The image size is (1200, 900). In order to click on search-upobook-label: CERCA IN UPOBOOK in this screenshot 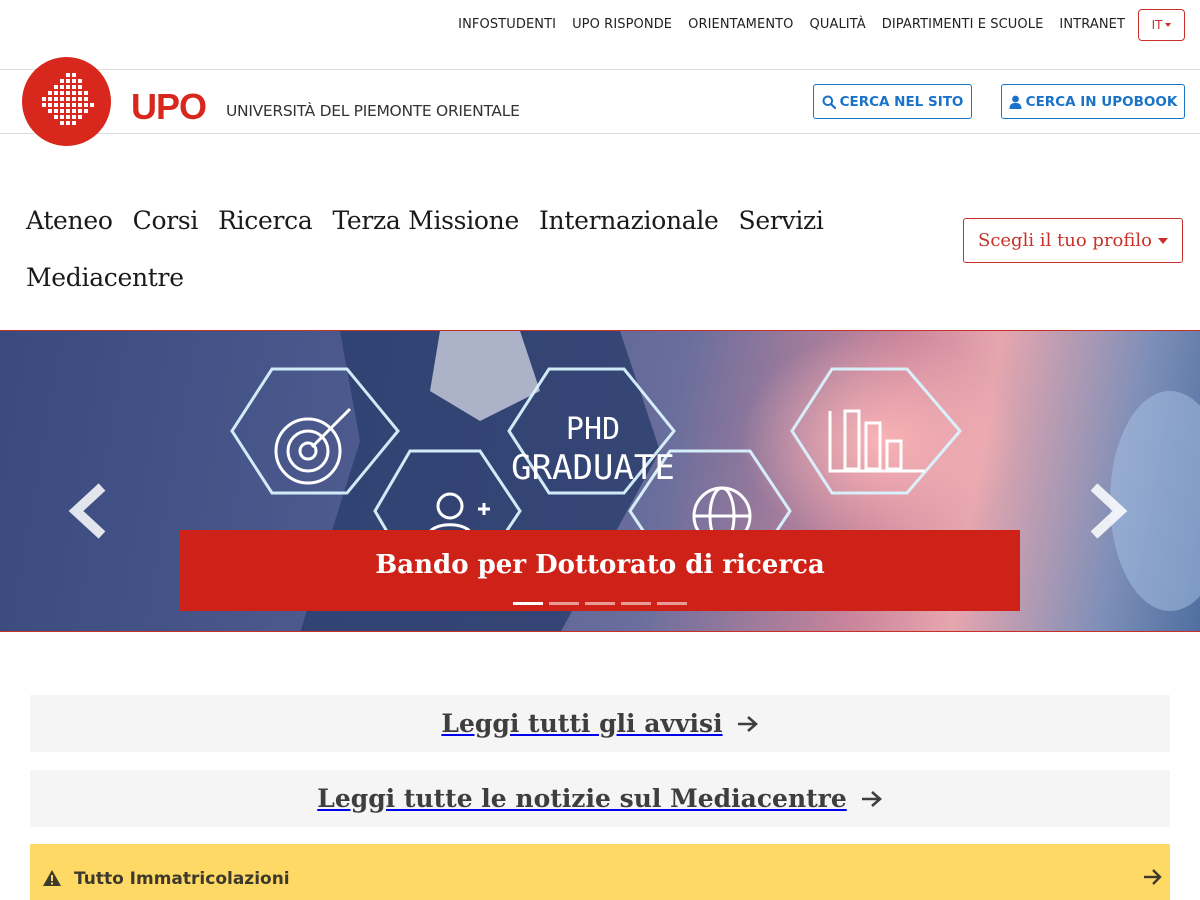, I will do `click(1101, 101)`.